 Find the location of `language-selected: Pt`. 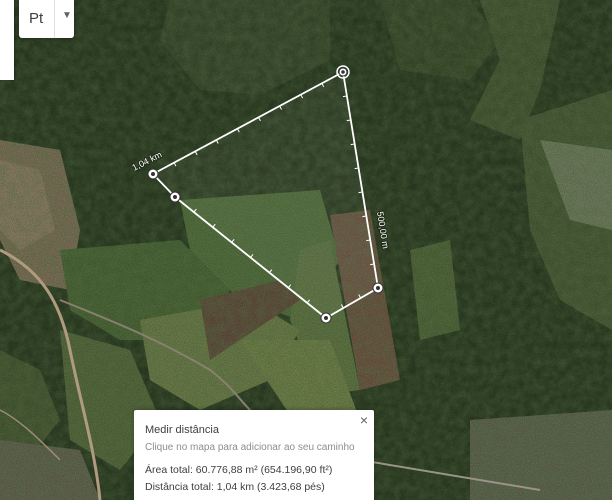

language-selected: Pt is located at coordinates (36, 18).